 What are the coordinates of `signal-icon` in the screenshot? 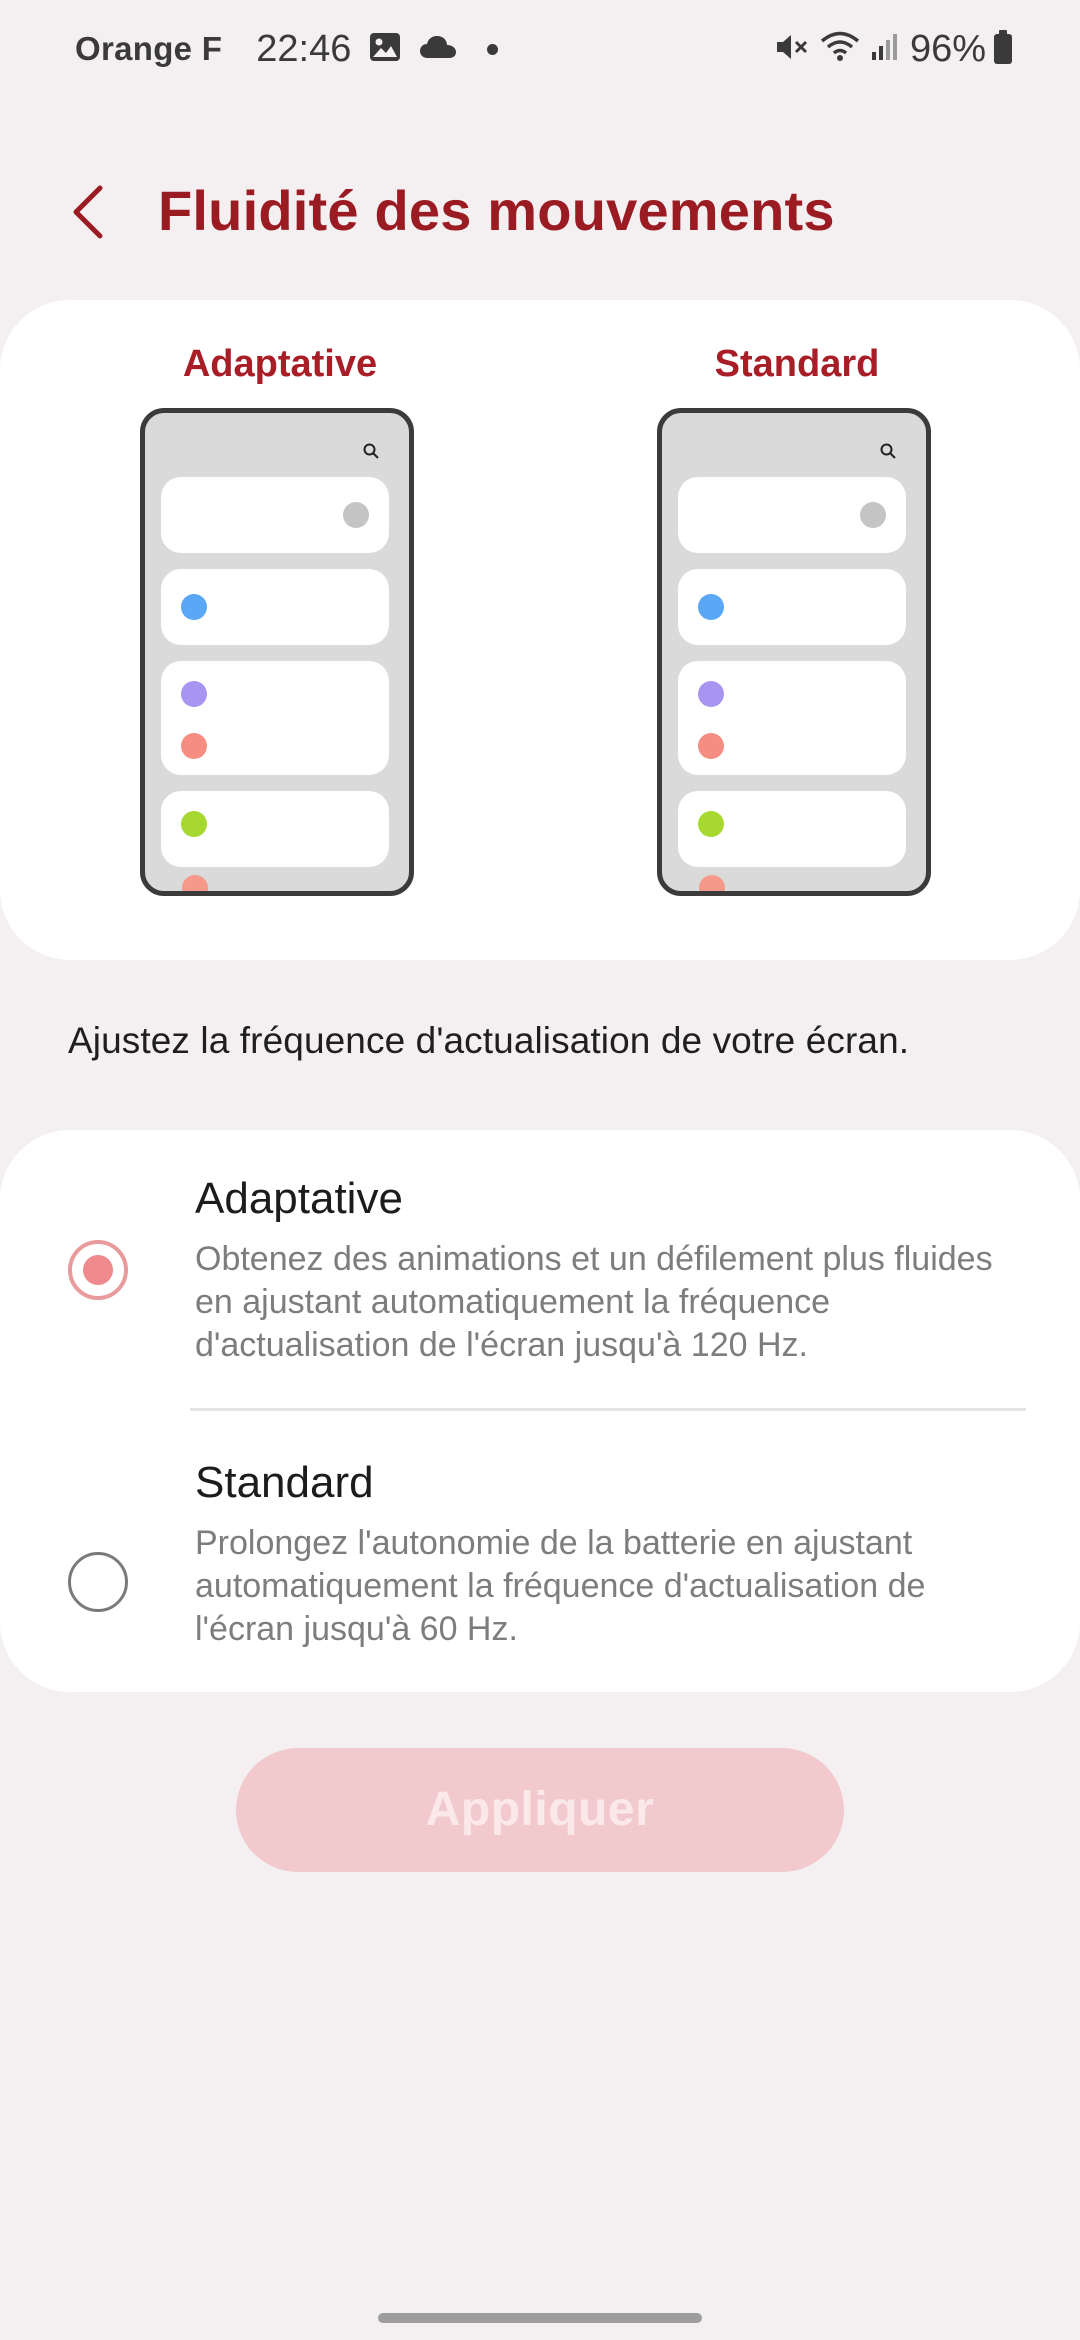 It's located at (885, 49).